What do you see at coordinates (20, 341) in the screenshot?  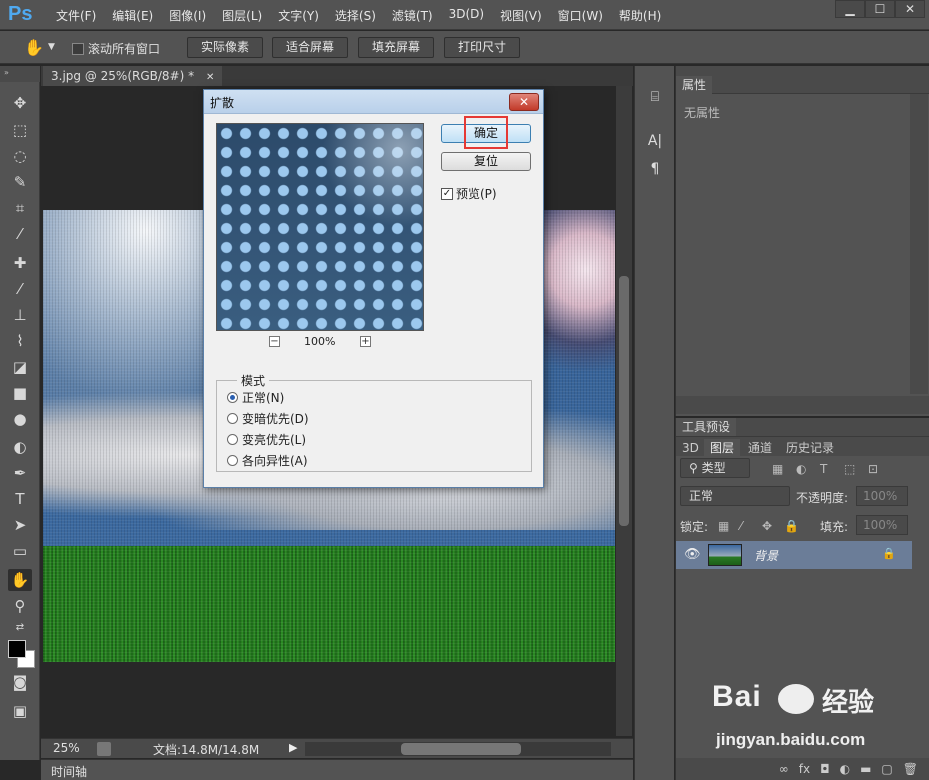 I see `history-brush-tool-icon: ⌇` at bounding box center [20, 341].